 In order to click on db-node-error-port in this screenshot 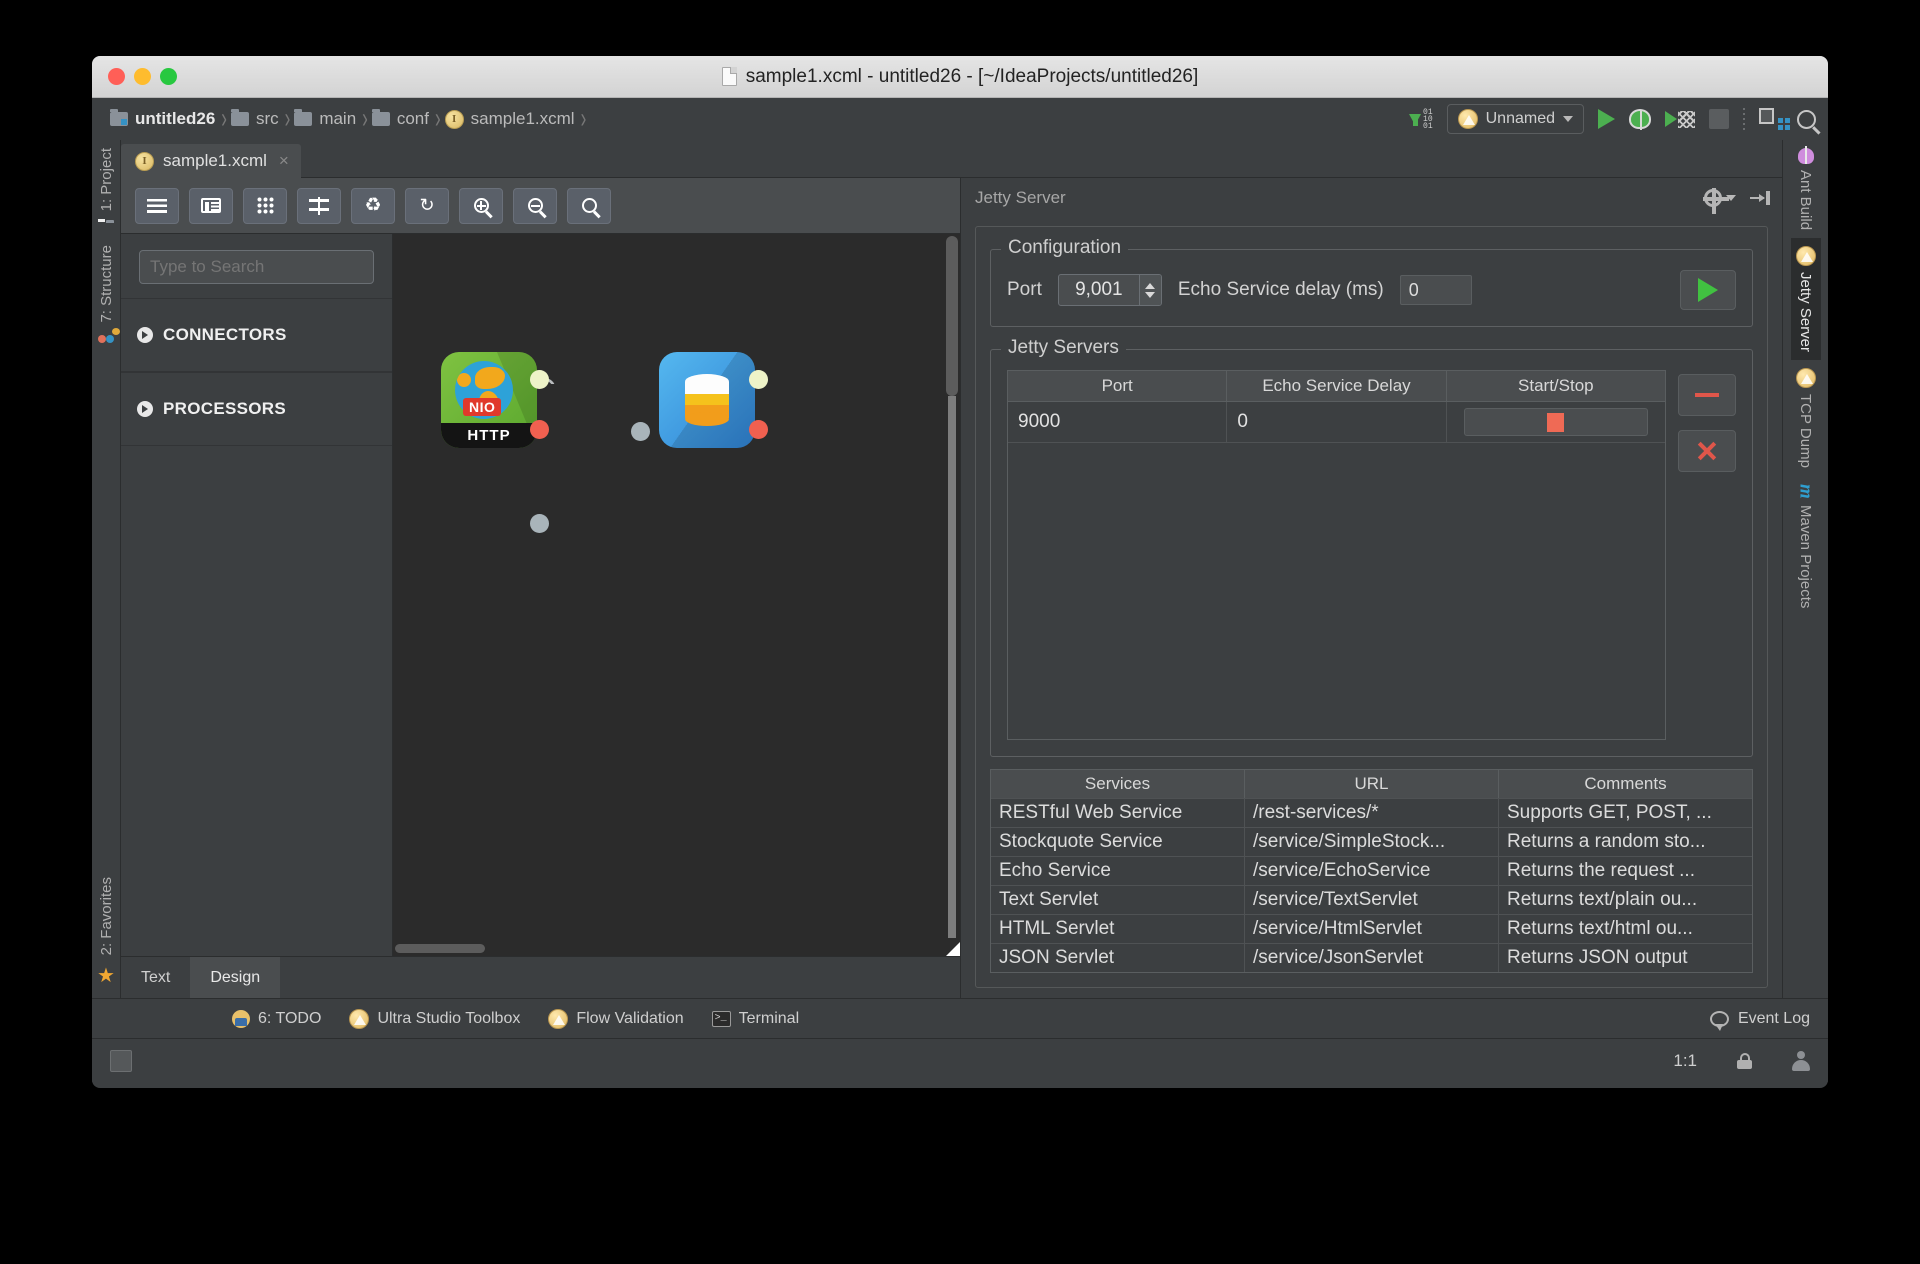, I will do `click(758, 429)`.